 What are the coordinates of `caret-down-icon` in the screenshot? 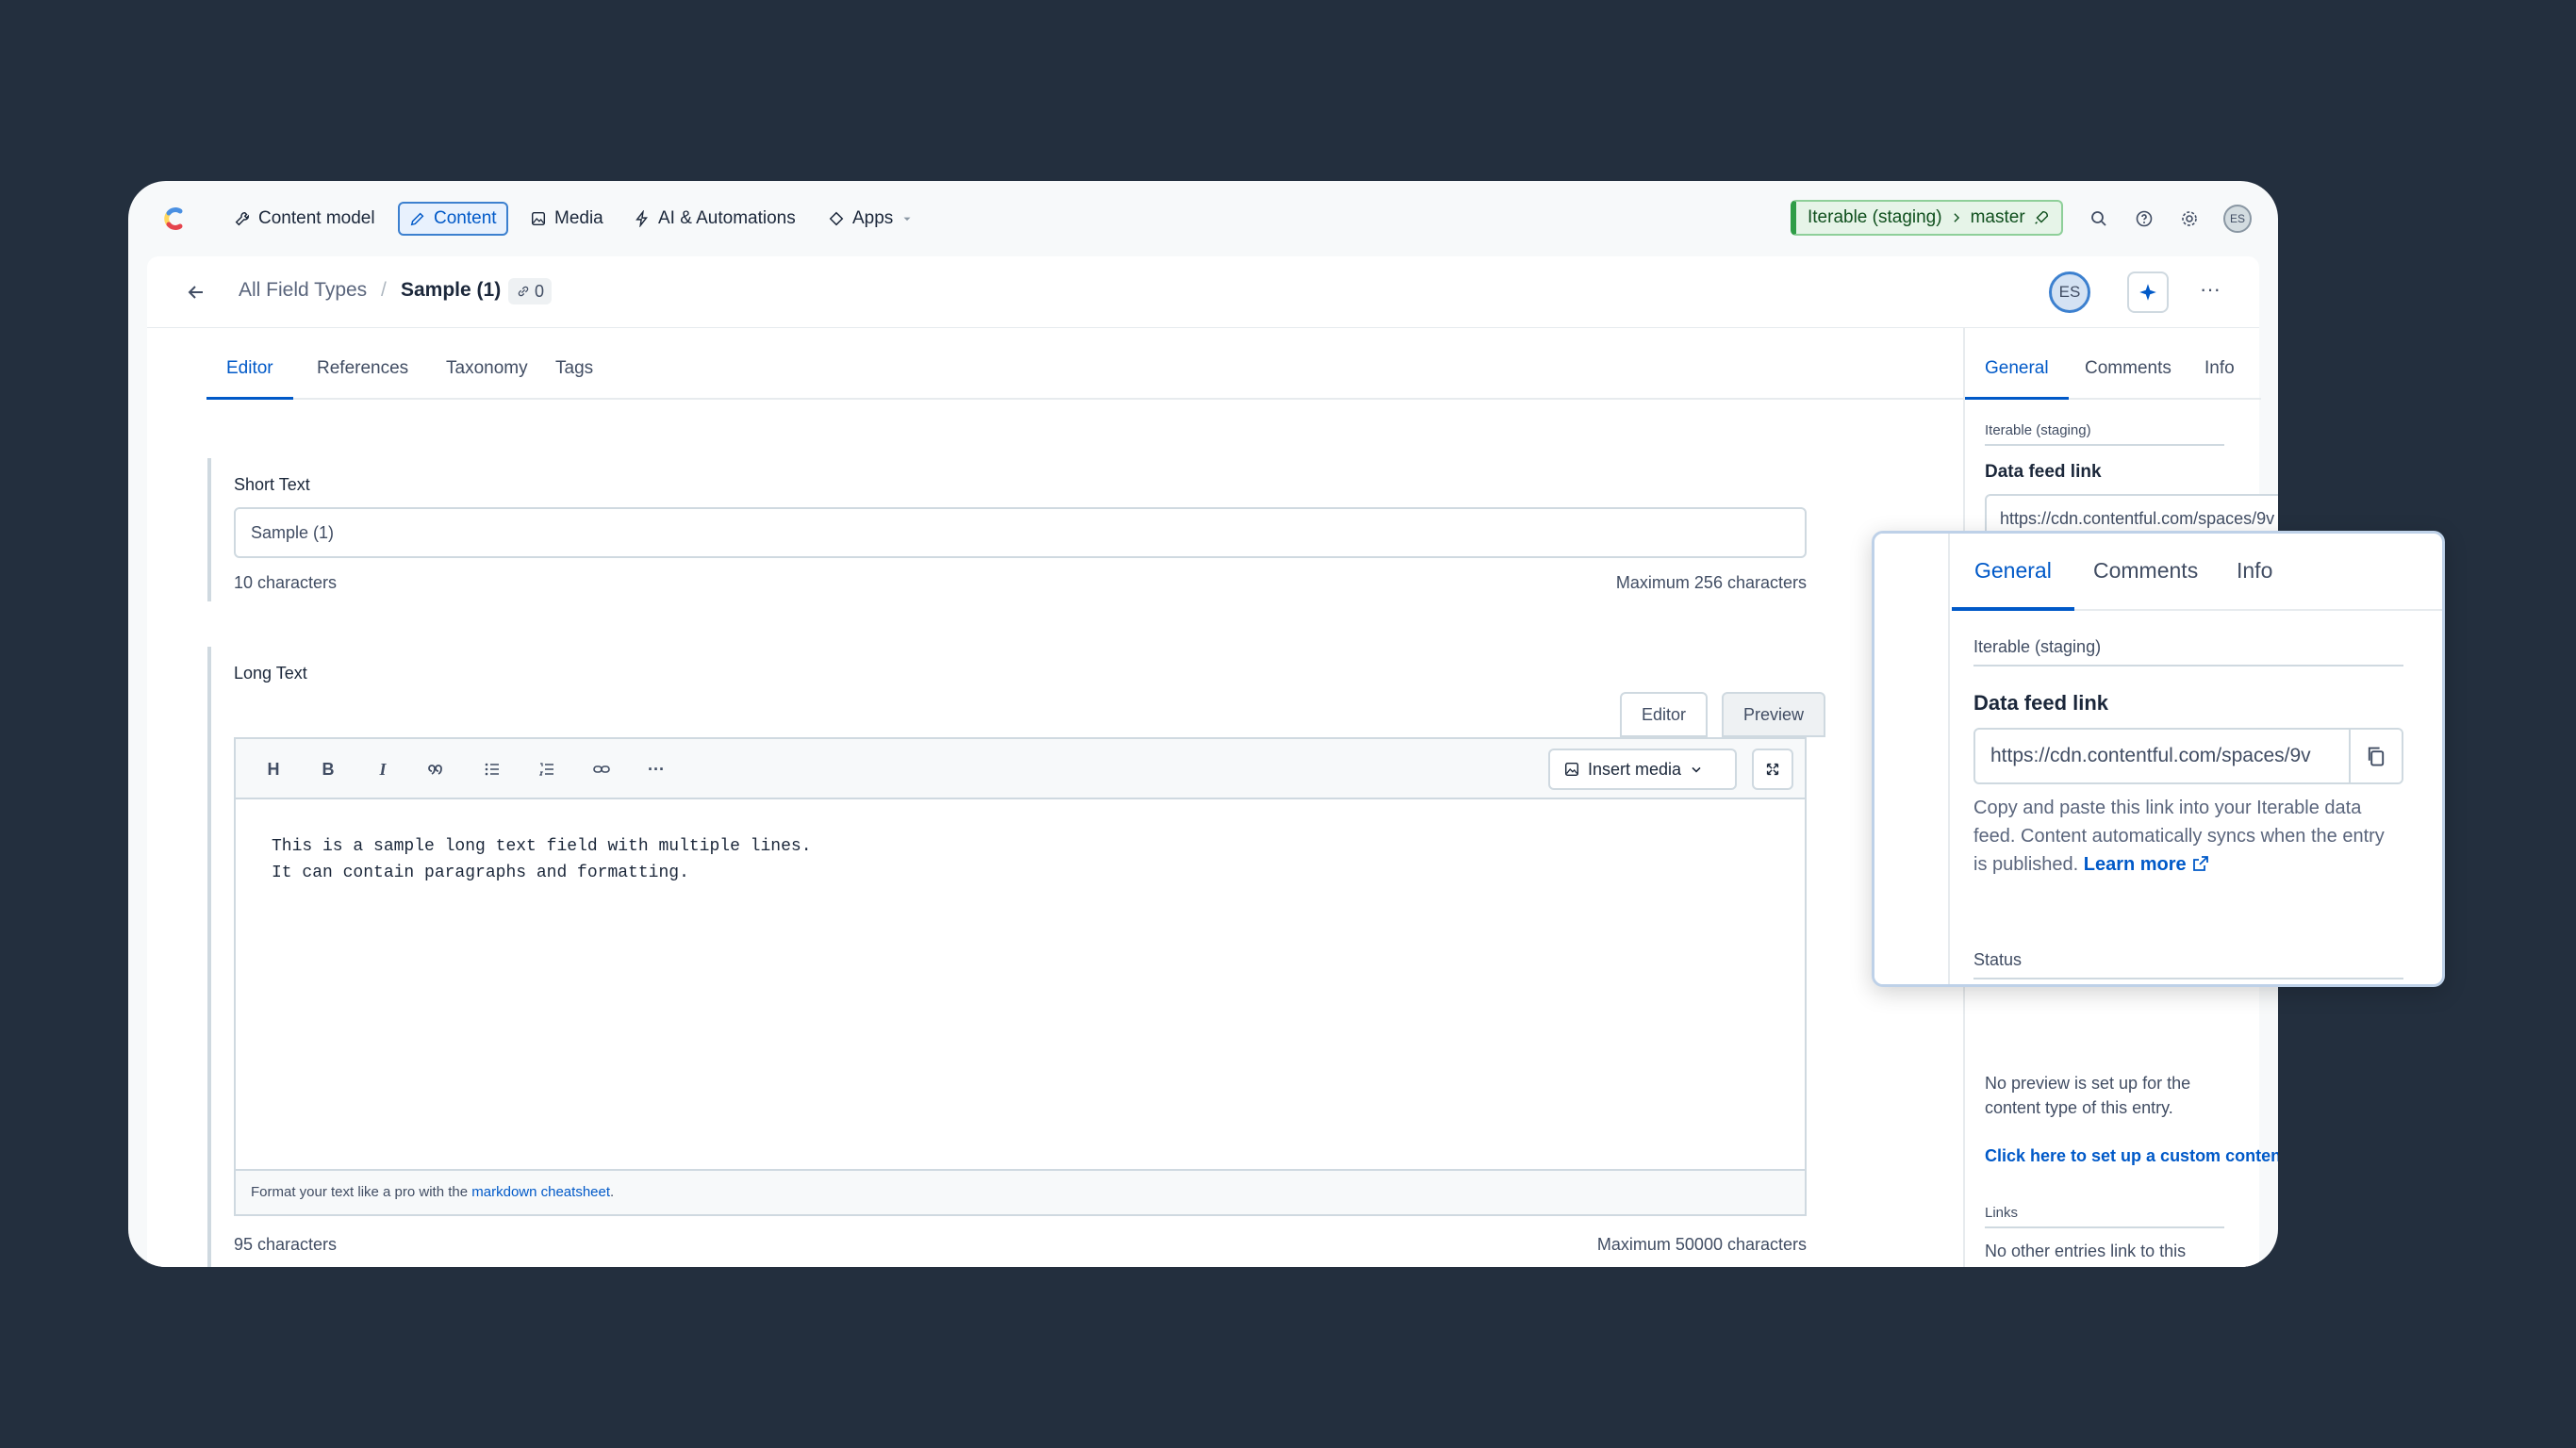 It's located at (907, 218).